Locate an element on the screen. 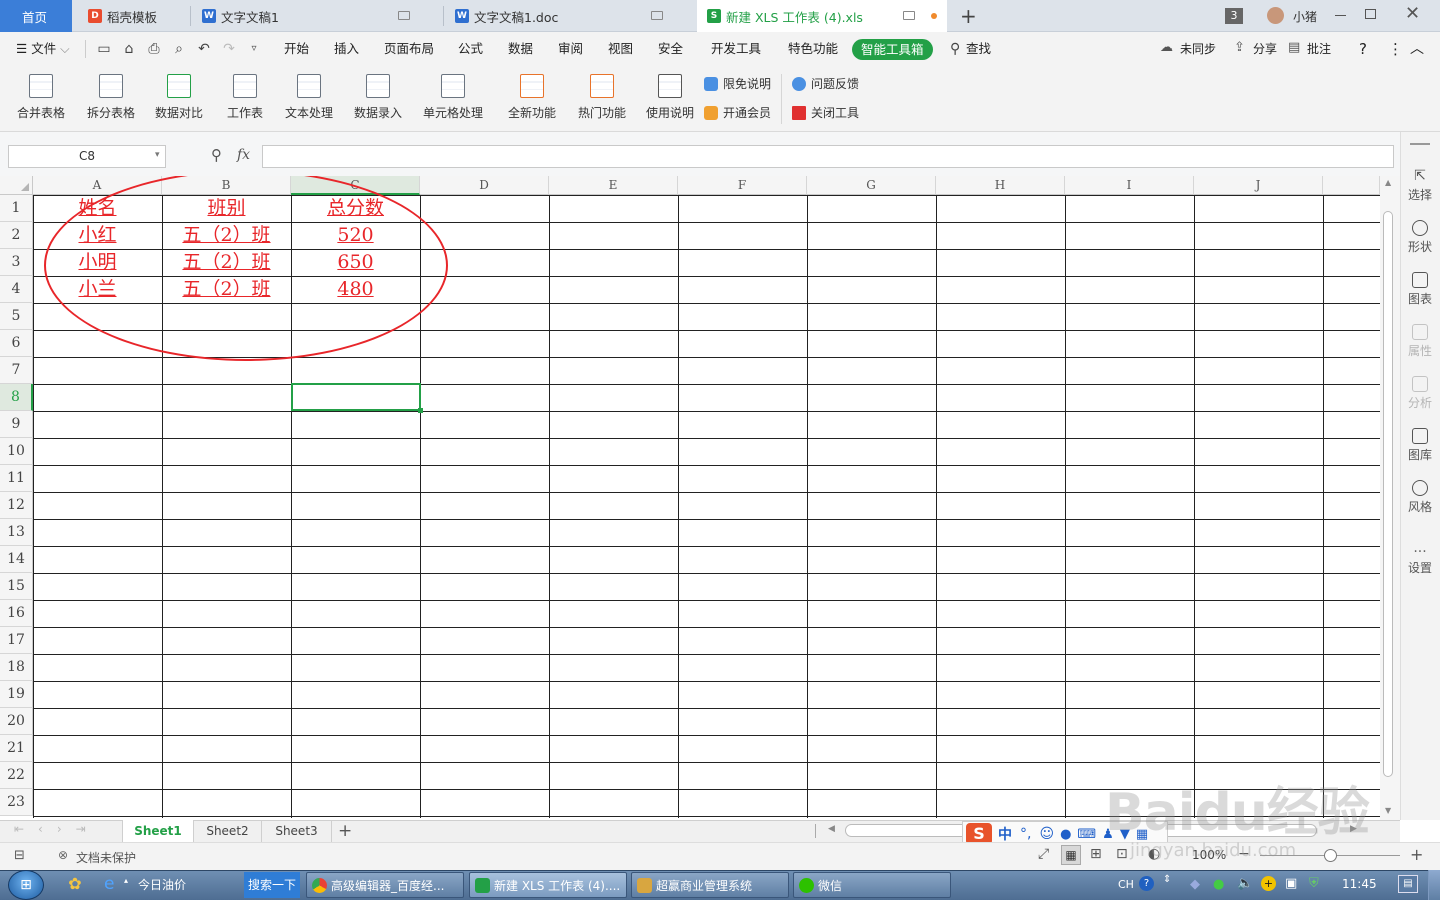  panel-shape: 形状 is located at coordinates (1420, 237).